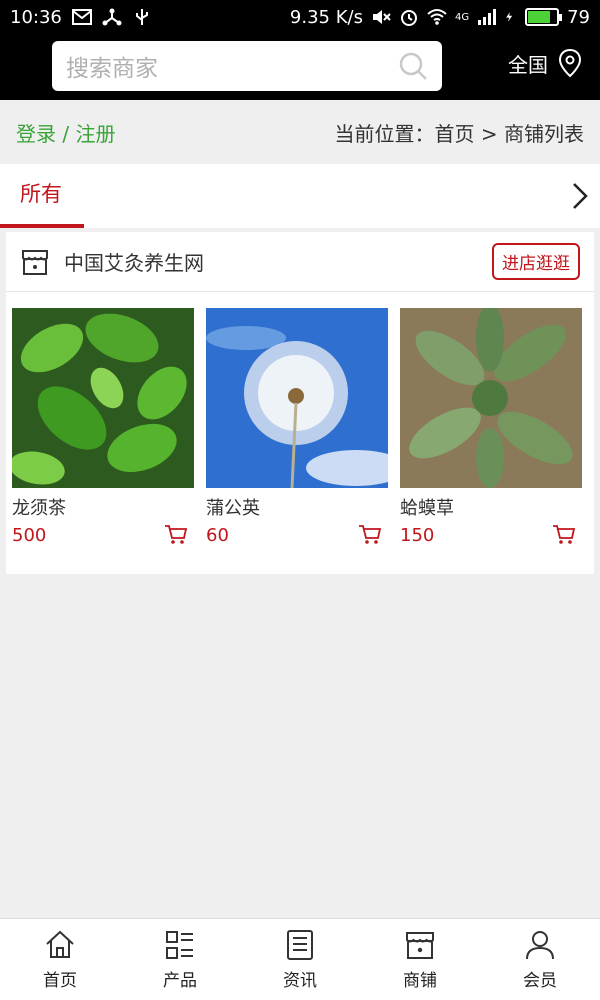 This screenshot has height=1000, width=600. What do you see at coordinates (300, 262) in the screenshot?
I see `shop-header: 中国艾灸养生网 进店逛逛` at bounding box center [300, 262].